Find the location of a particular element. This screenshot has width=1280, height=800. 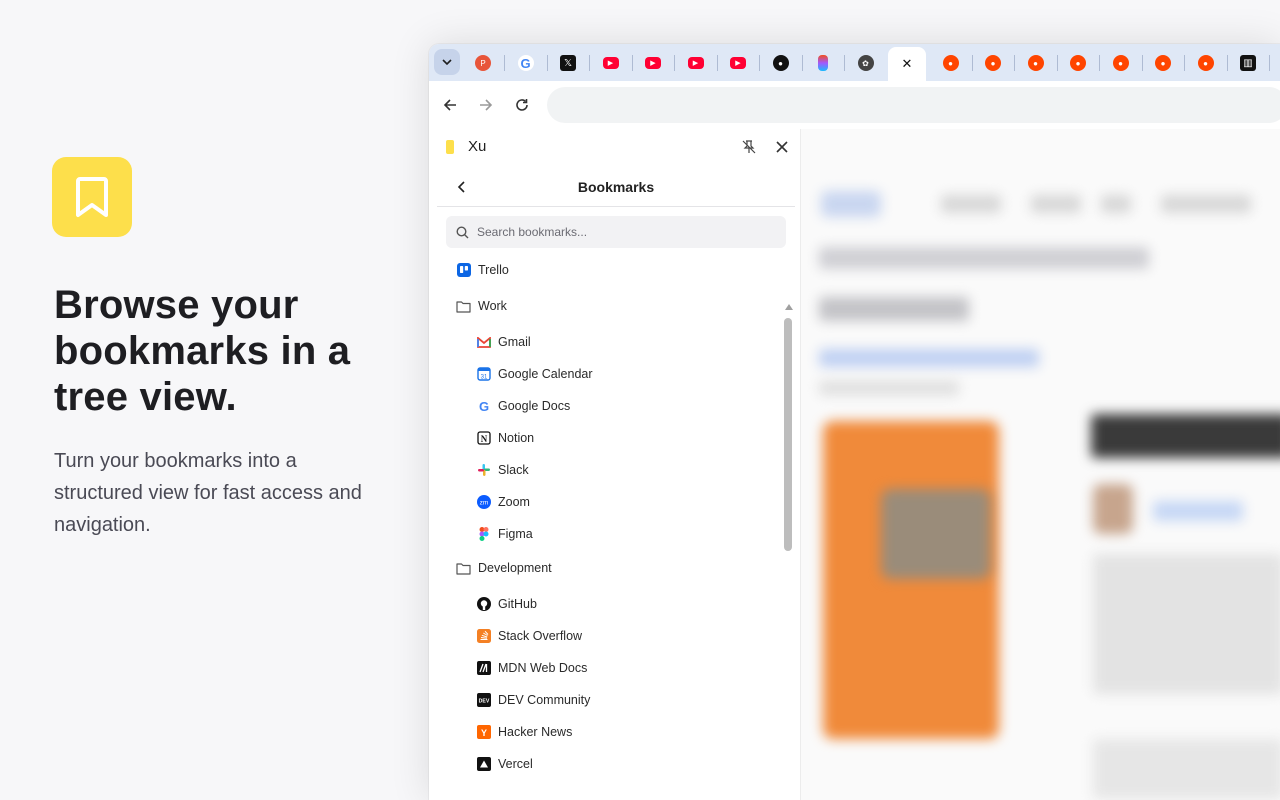

browser-tab: ✕ is located at coordinates (907, 64).